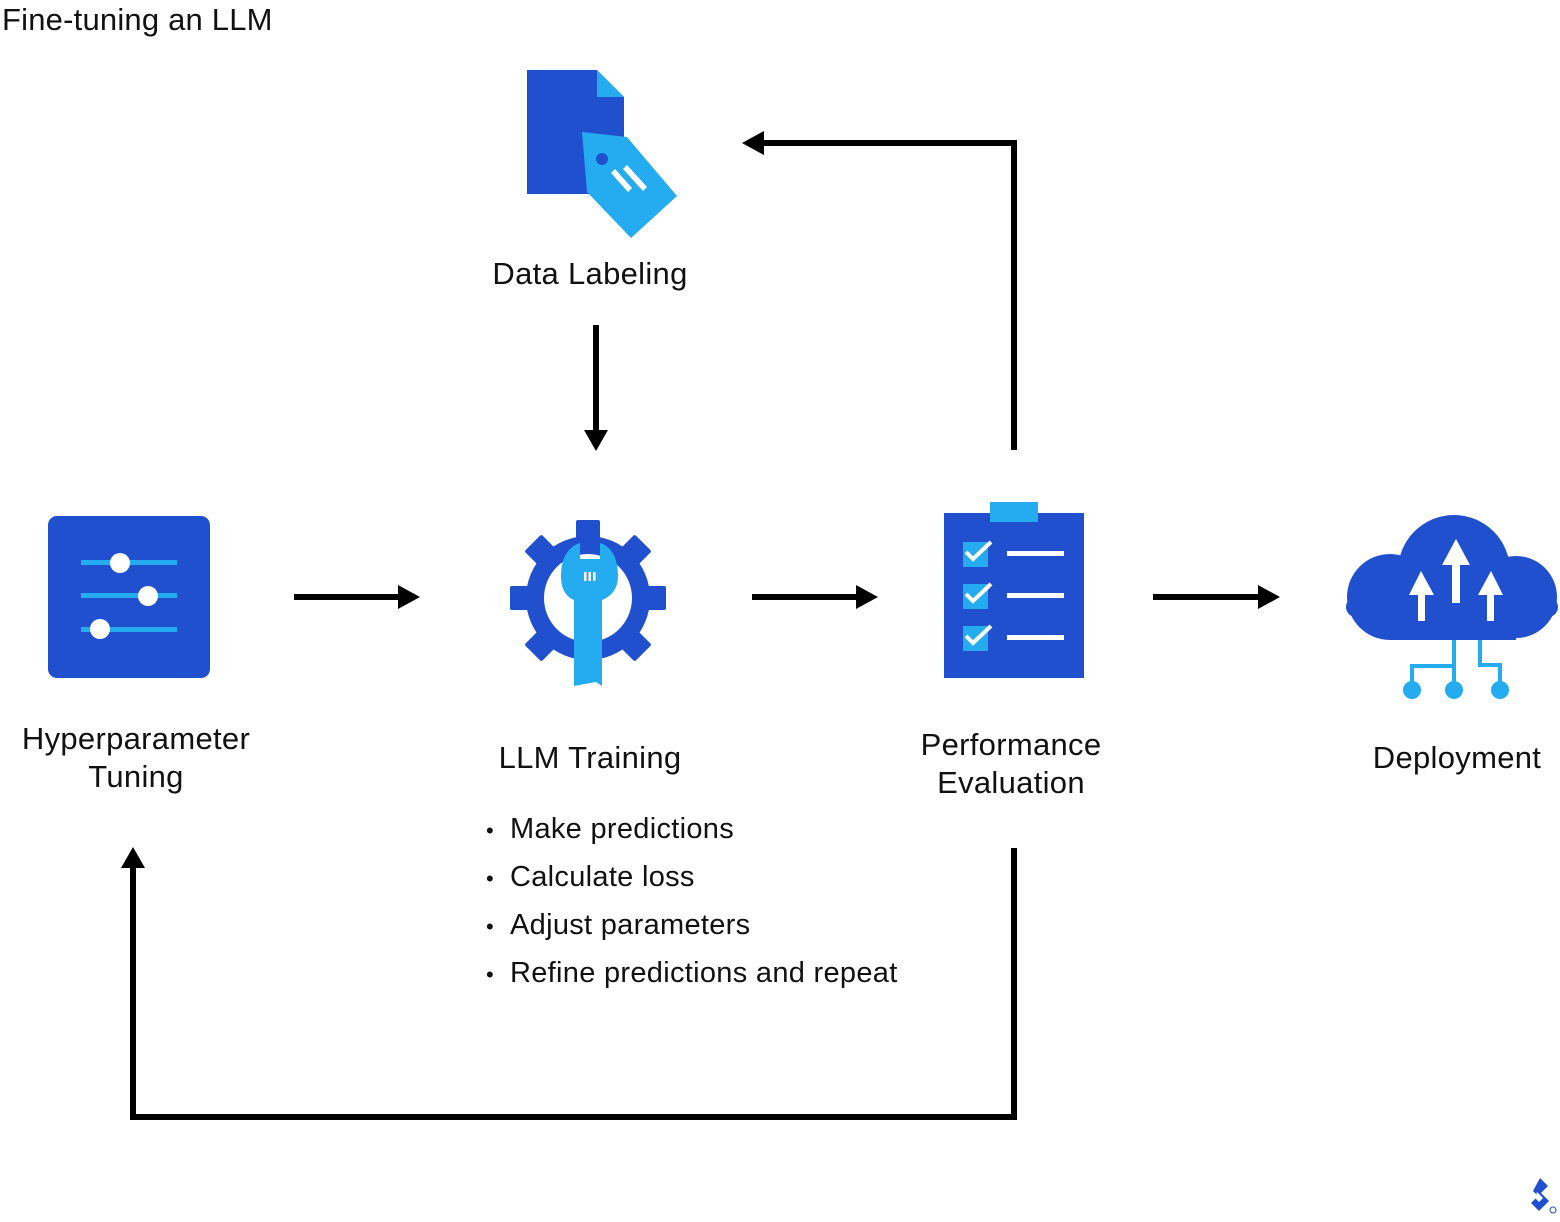 Image resolution: width=1560 pixels, height=1222 pixels. I want to click on training-step: • Calculate loss, so click(590, 877).